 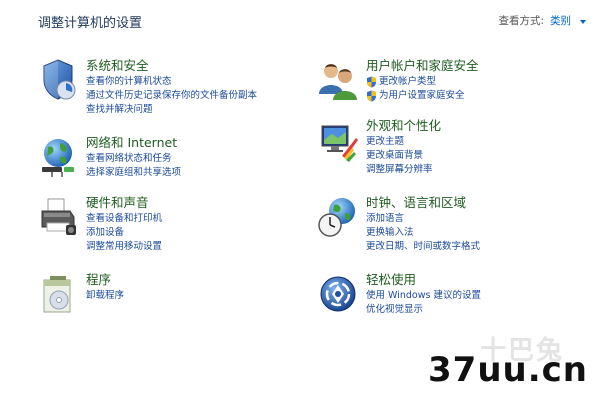 What do you see at coordinates (58, 217) in the screenshot?
I see `printer-icon` at bounding box center [58, 217].